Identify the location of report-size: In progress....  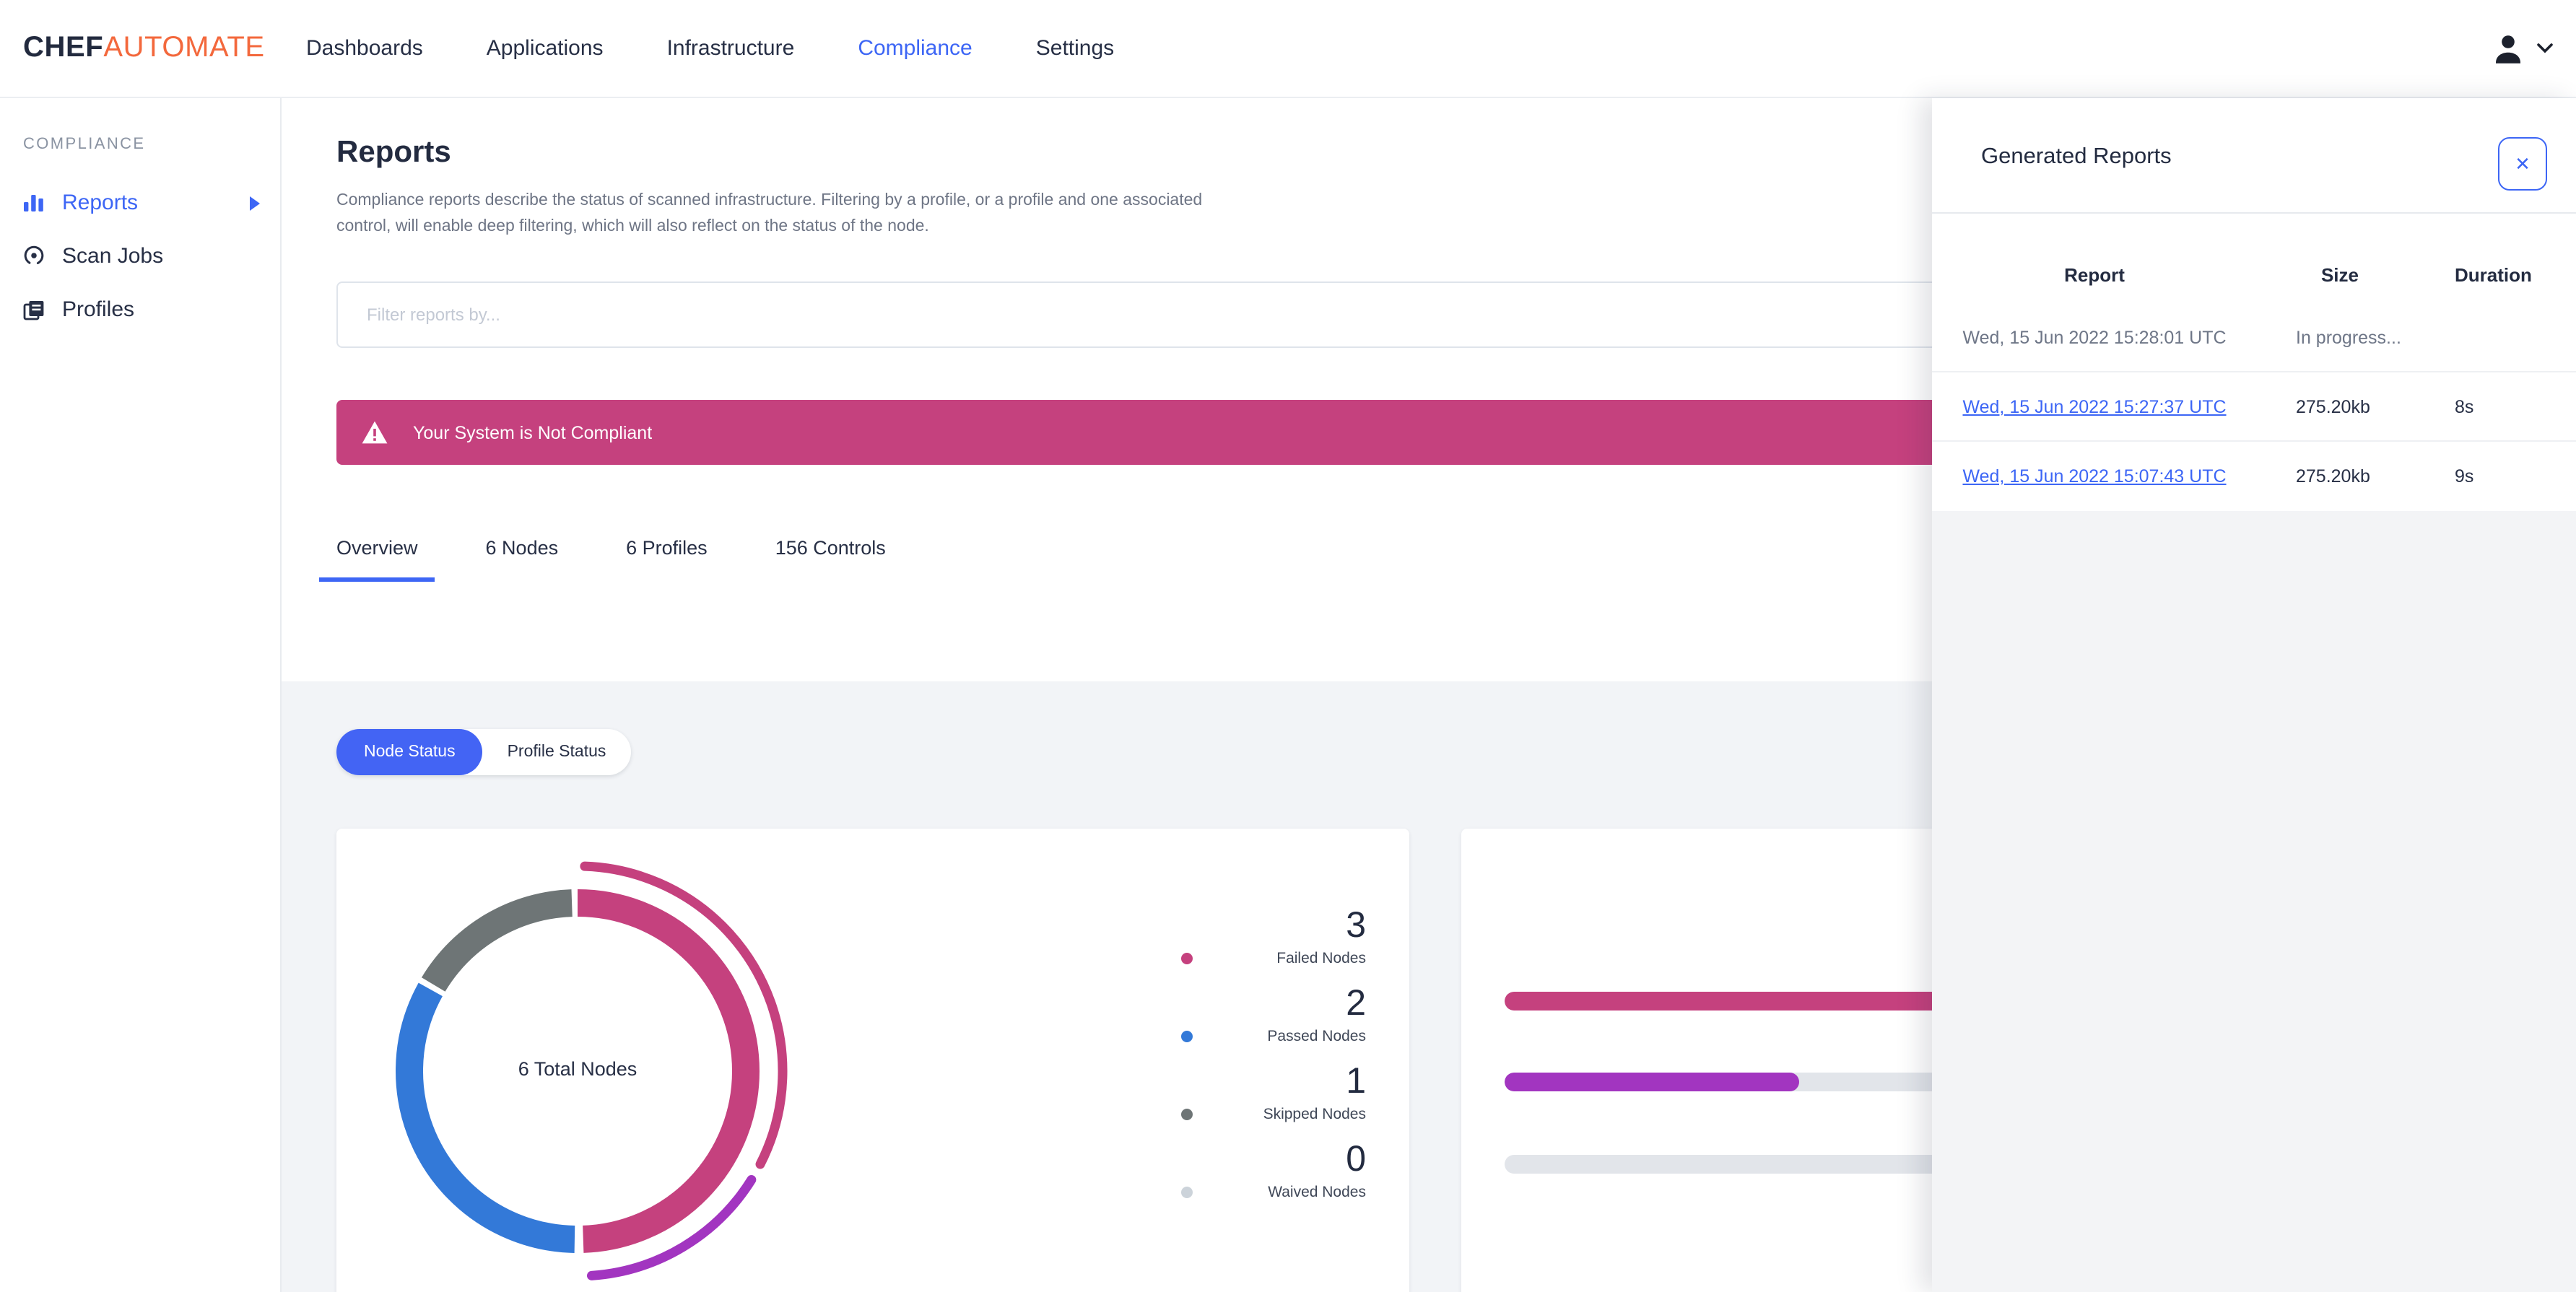
(2348, 337).